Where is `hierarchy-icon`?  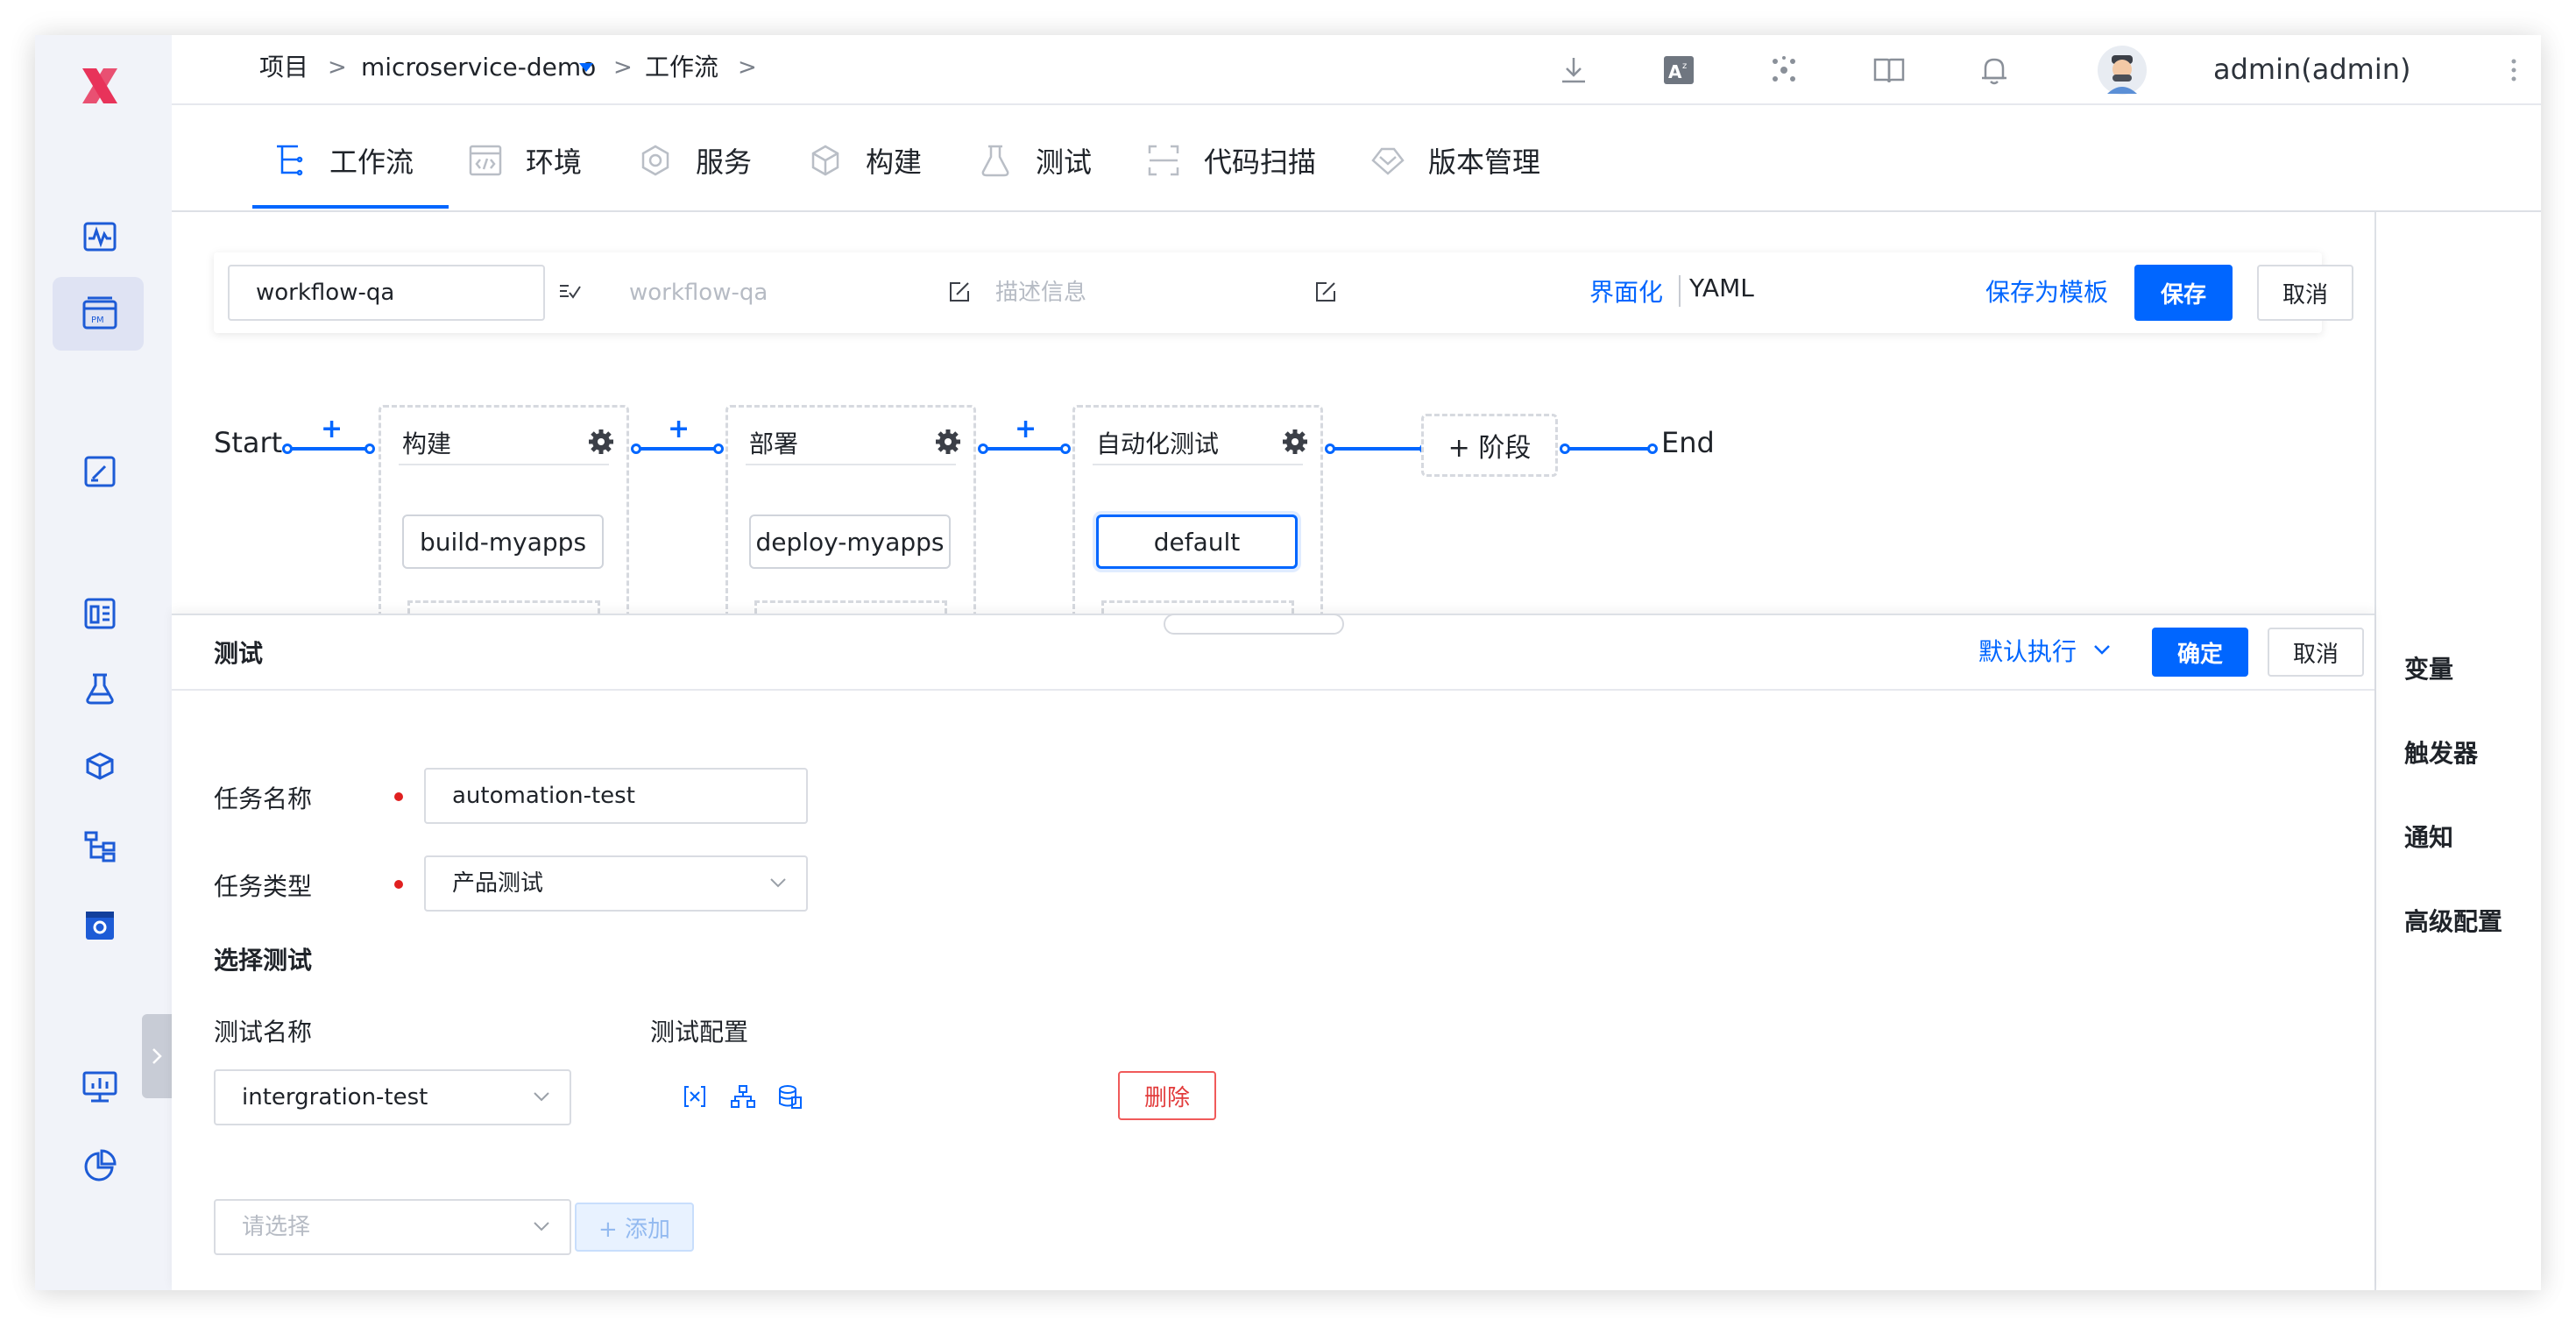 hierarchy-icon is located at coordinates (743, 1096).